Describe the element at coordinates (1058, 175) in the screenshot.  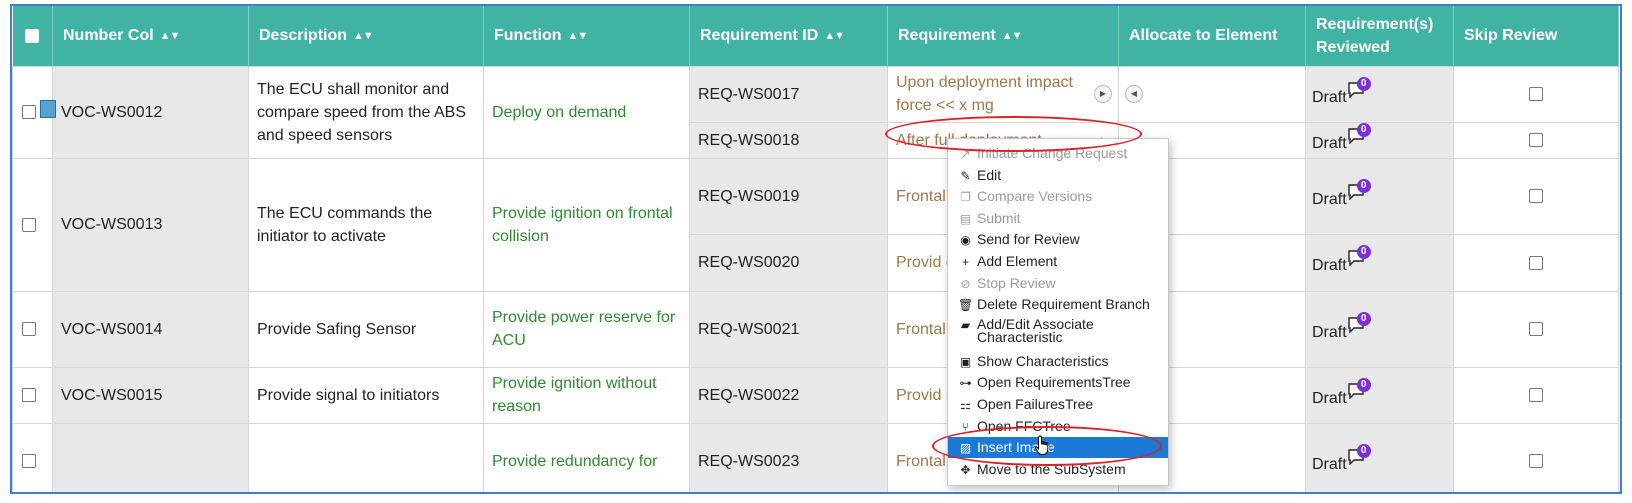
I see `menu-item-edit: ✎ Edit` at that location.